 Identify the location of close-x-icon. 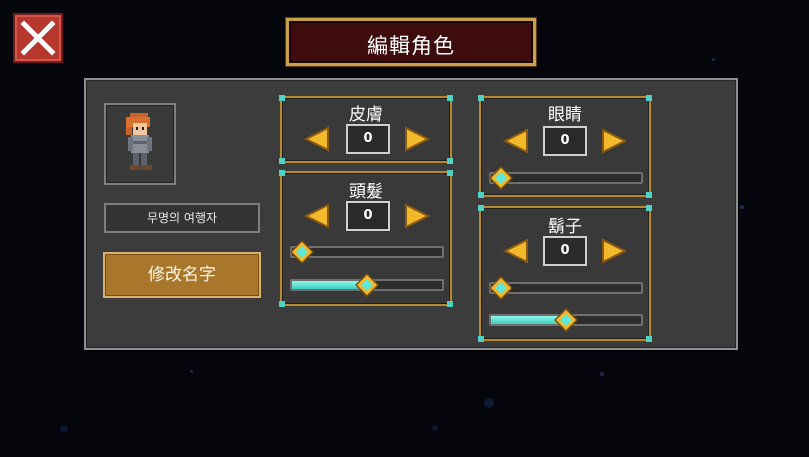
(38, 38).